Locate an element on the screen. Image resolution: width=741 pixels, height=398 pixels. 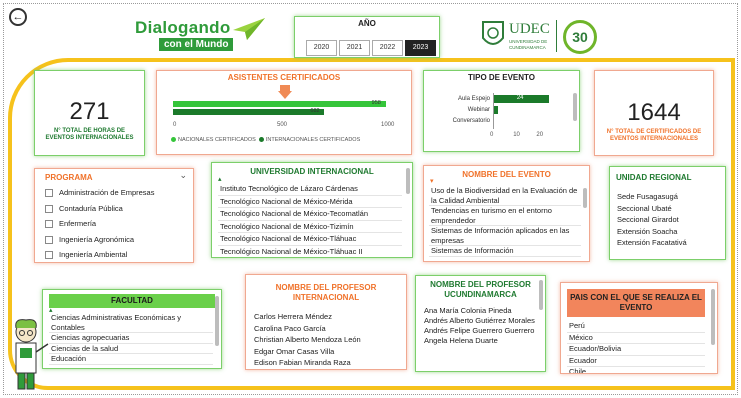
legend-dot-nacionales is located at coordinates (173, 140).